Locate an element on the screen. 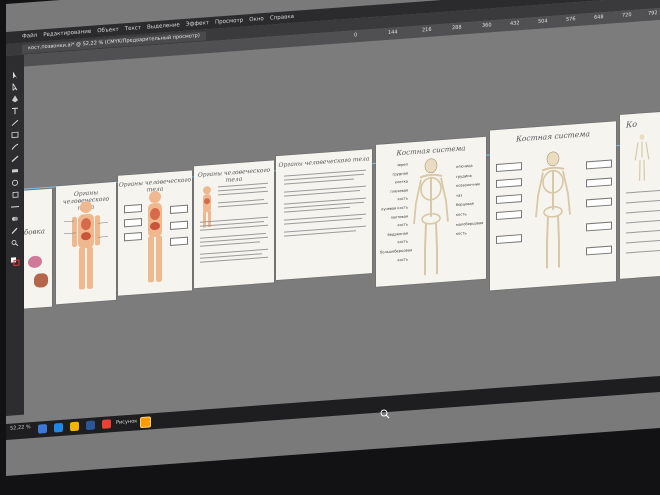  app-icon is located at coordinates (106, 424).